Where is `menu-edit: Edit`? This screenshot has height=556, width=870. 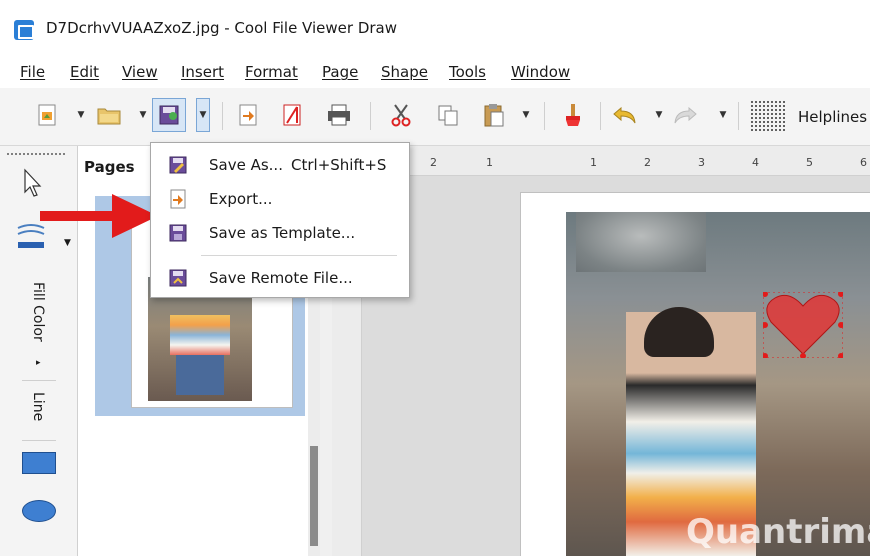 menu-edit: Edit is located at coordinates (84, 72).